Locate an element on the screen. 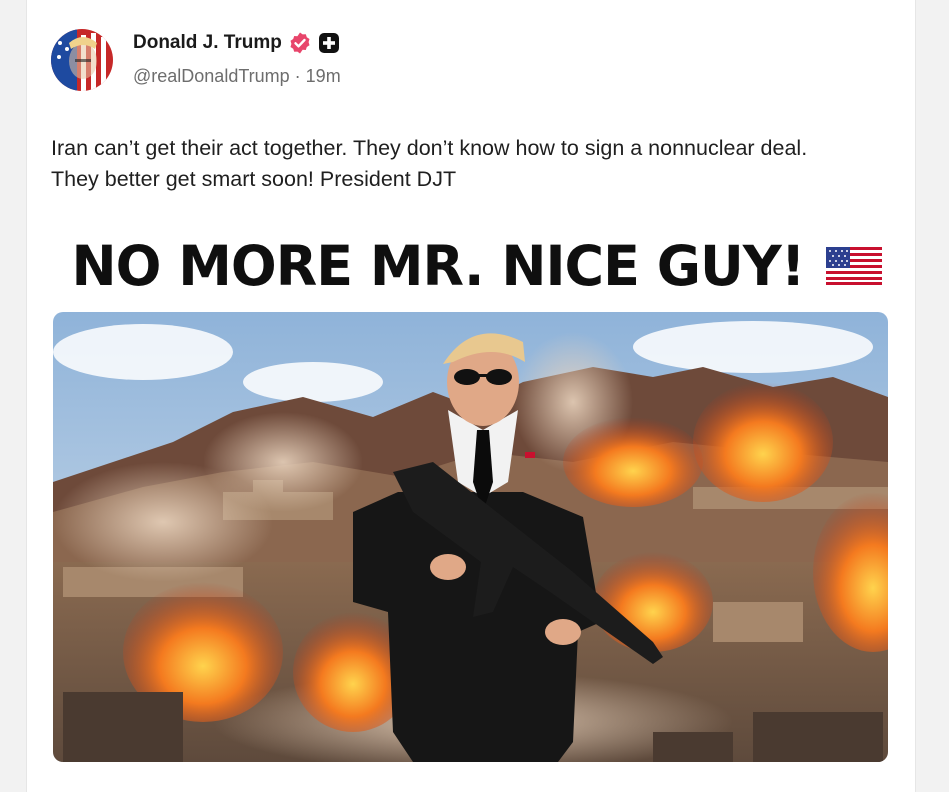 The width and height of the screenshot is (949, 792). author-handle: @realDonaldTrump is located at coordinates (211, 76).